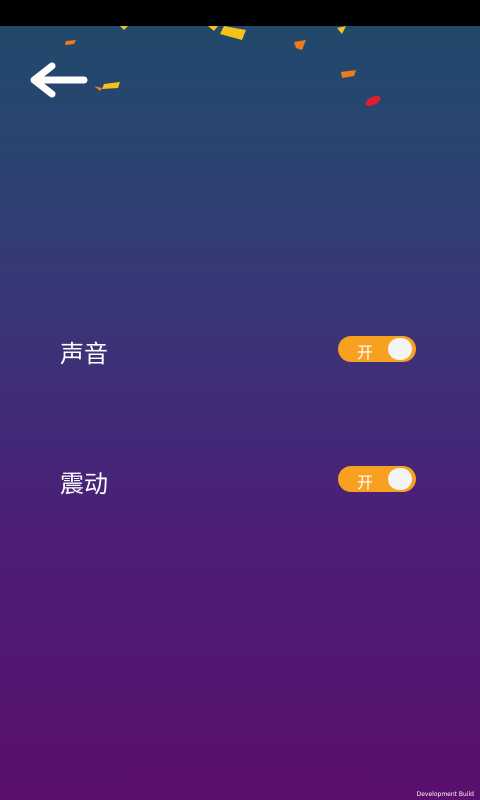 This screenshot has width=480, height=800. Describe the element at coordinates (84, 354) in the screenshot. I see `sound-label: 声音` at that location.